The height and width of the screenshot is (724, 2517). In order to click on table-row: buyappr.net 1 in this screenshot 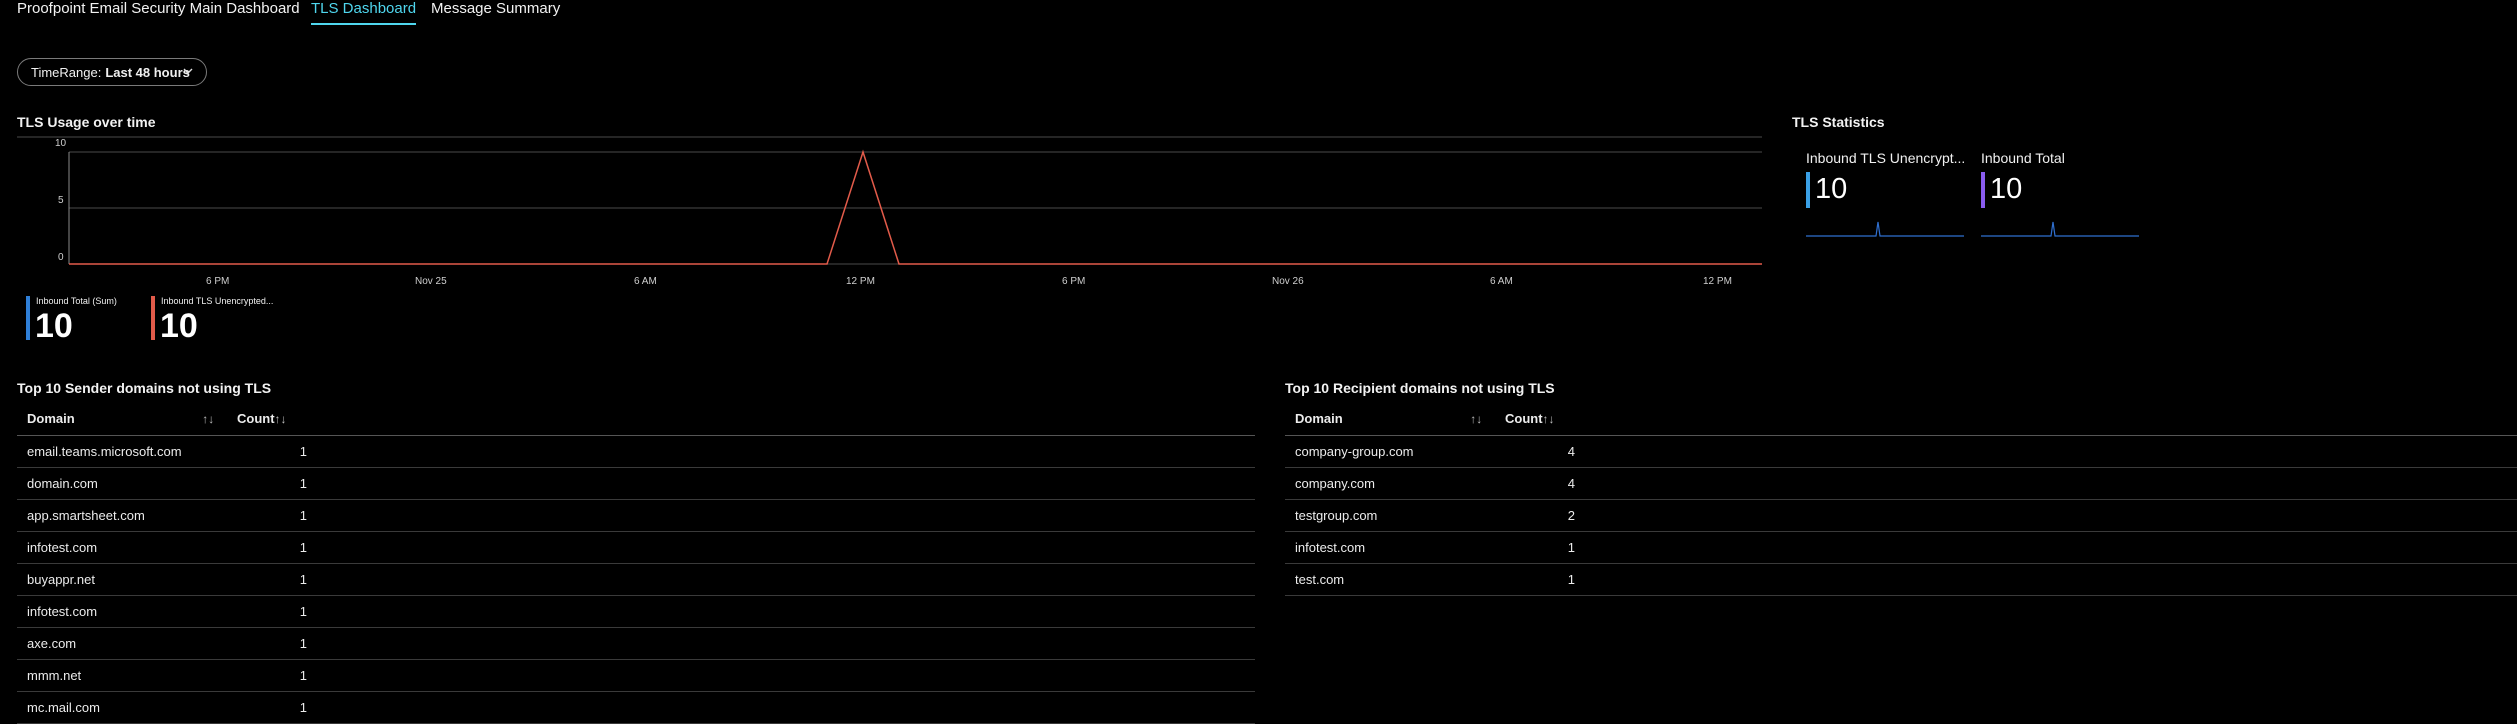, I will do `click(636, 579)`.